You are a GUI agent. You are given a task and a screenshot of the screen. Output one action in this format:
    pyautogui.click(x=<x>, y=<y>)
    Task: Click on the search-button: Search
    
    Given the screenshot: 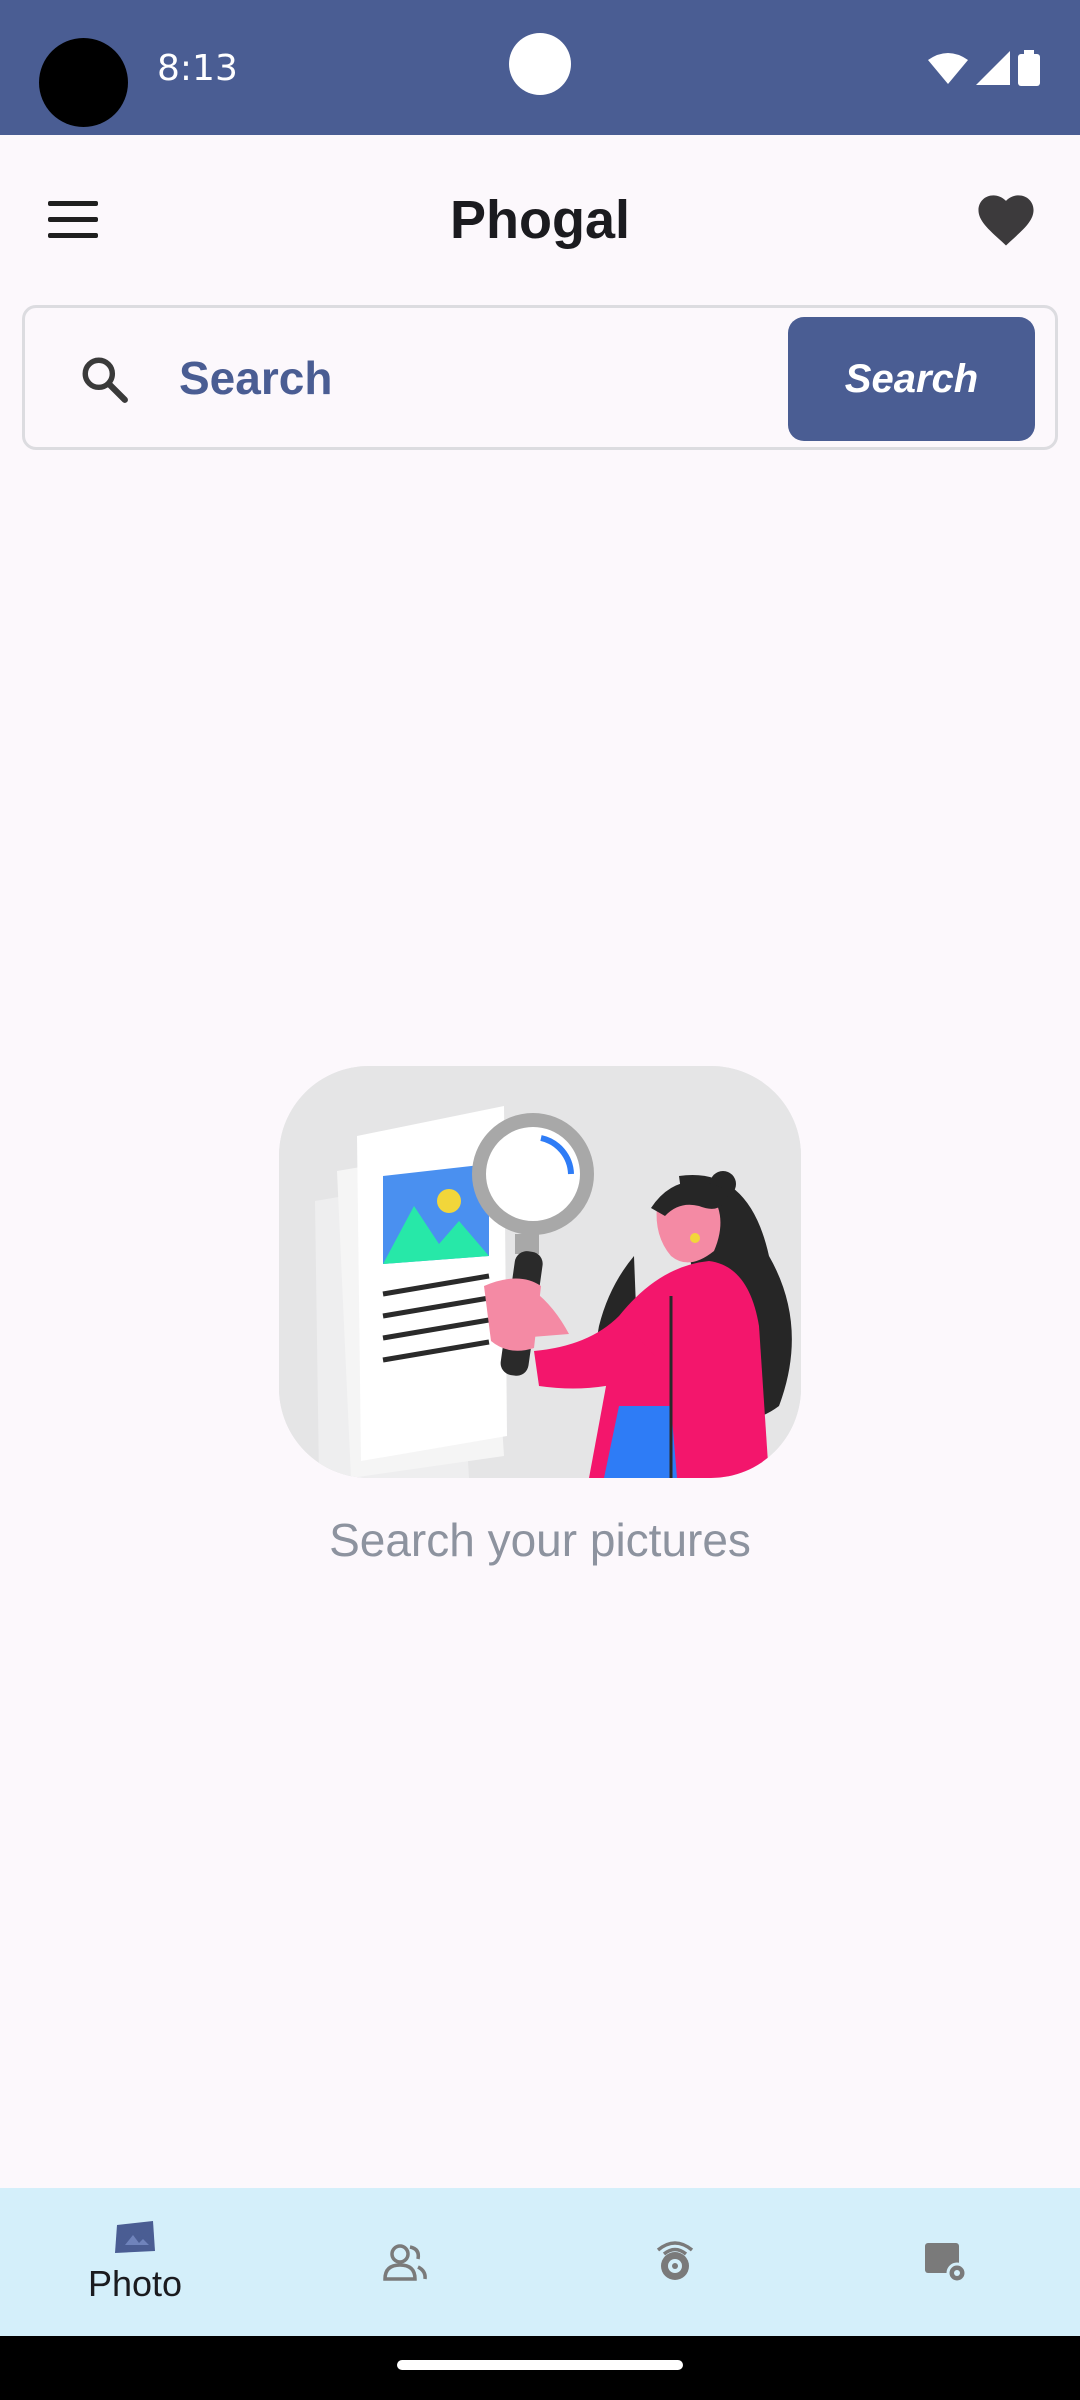 What is the action you would take?
    pyautogui.click(x=911, y=379)
    